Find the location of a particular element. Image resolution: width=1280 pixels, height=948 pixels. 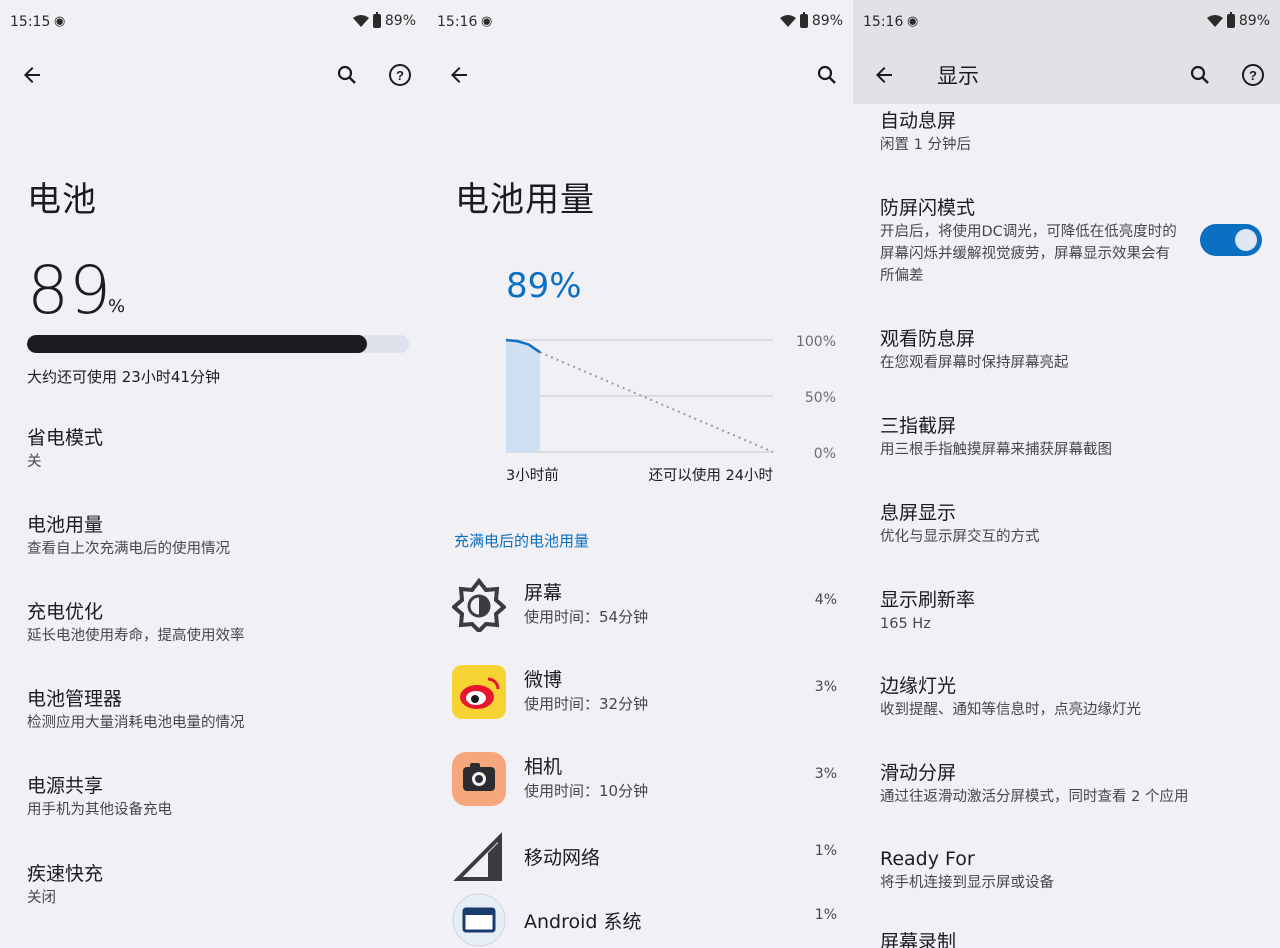

item-subtitle: 用手机为其他设备充电 is located at coordinates (99, 810).